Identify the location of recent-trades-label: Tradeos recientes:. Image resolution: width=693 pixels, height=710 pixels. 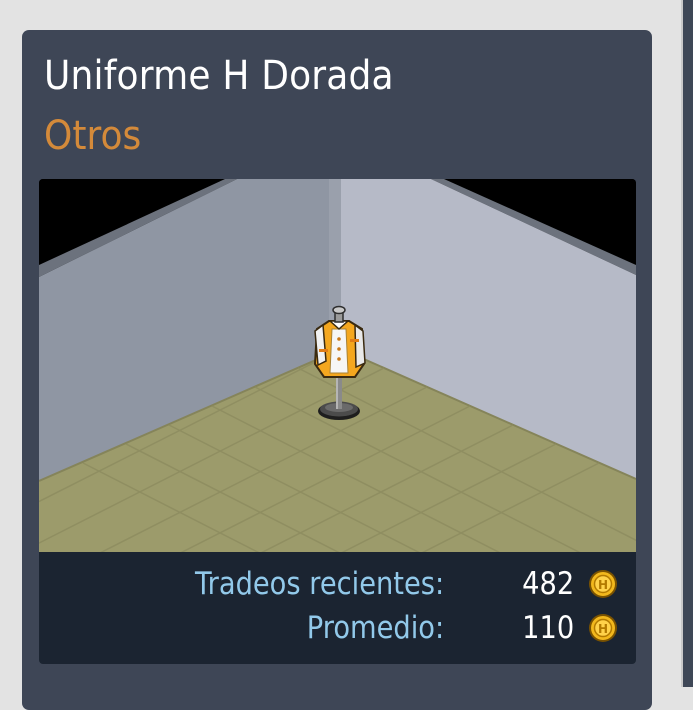
(319, 584).